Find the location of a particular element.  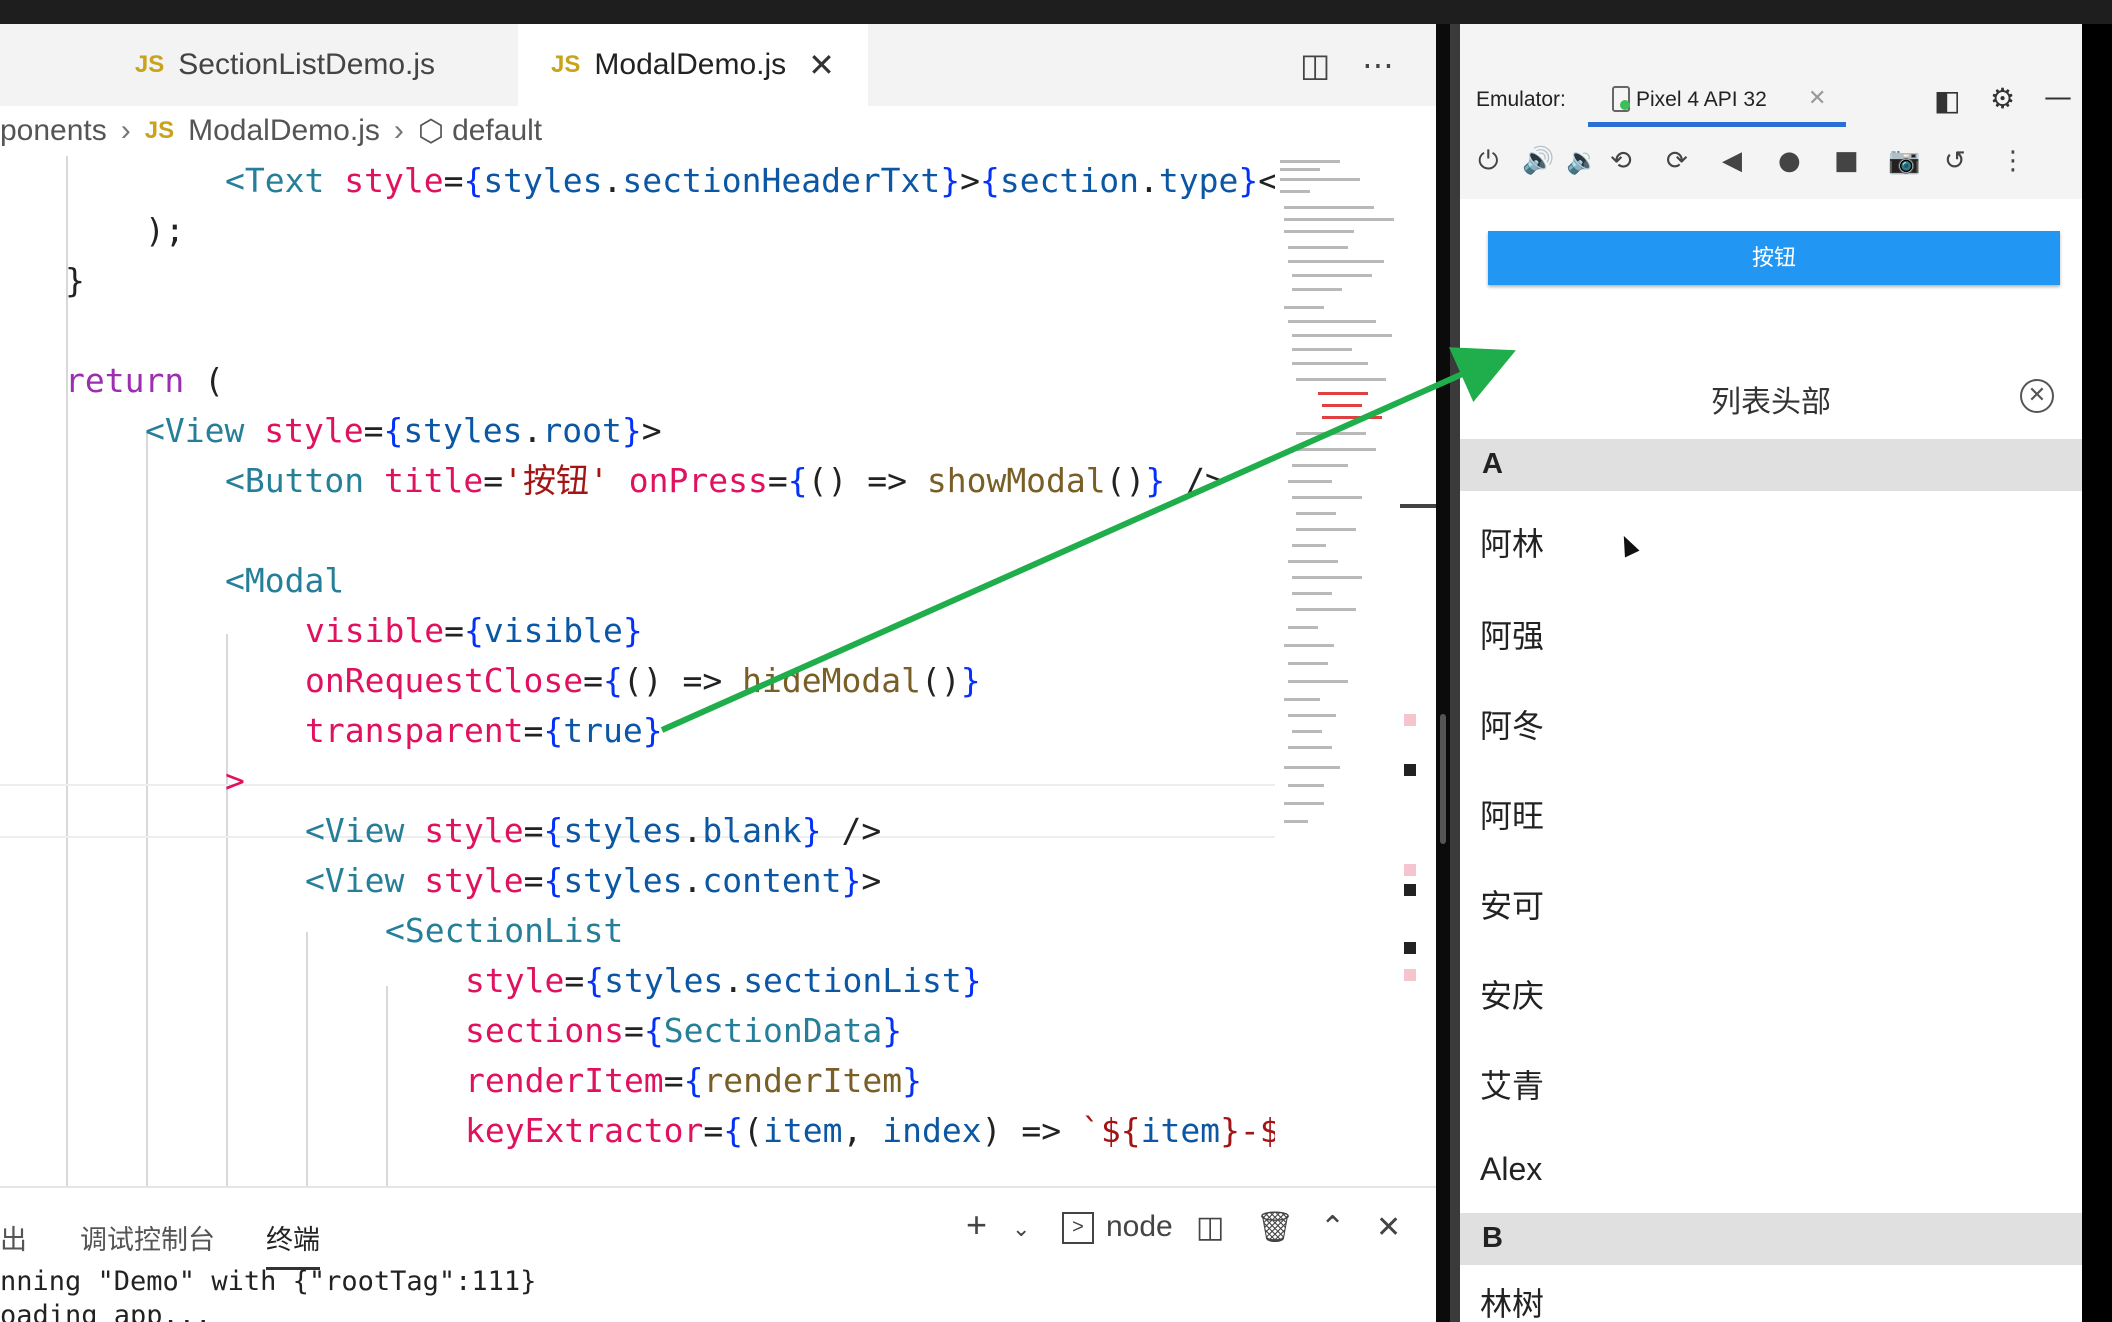

breadcrumb-item: default is located at coordinates (497, 131).